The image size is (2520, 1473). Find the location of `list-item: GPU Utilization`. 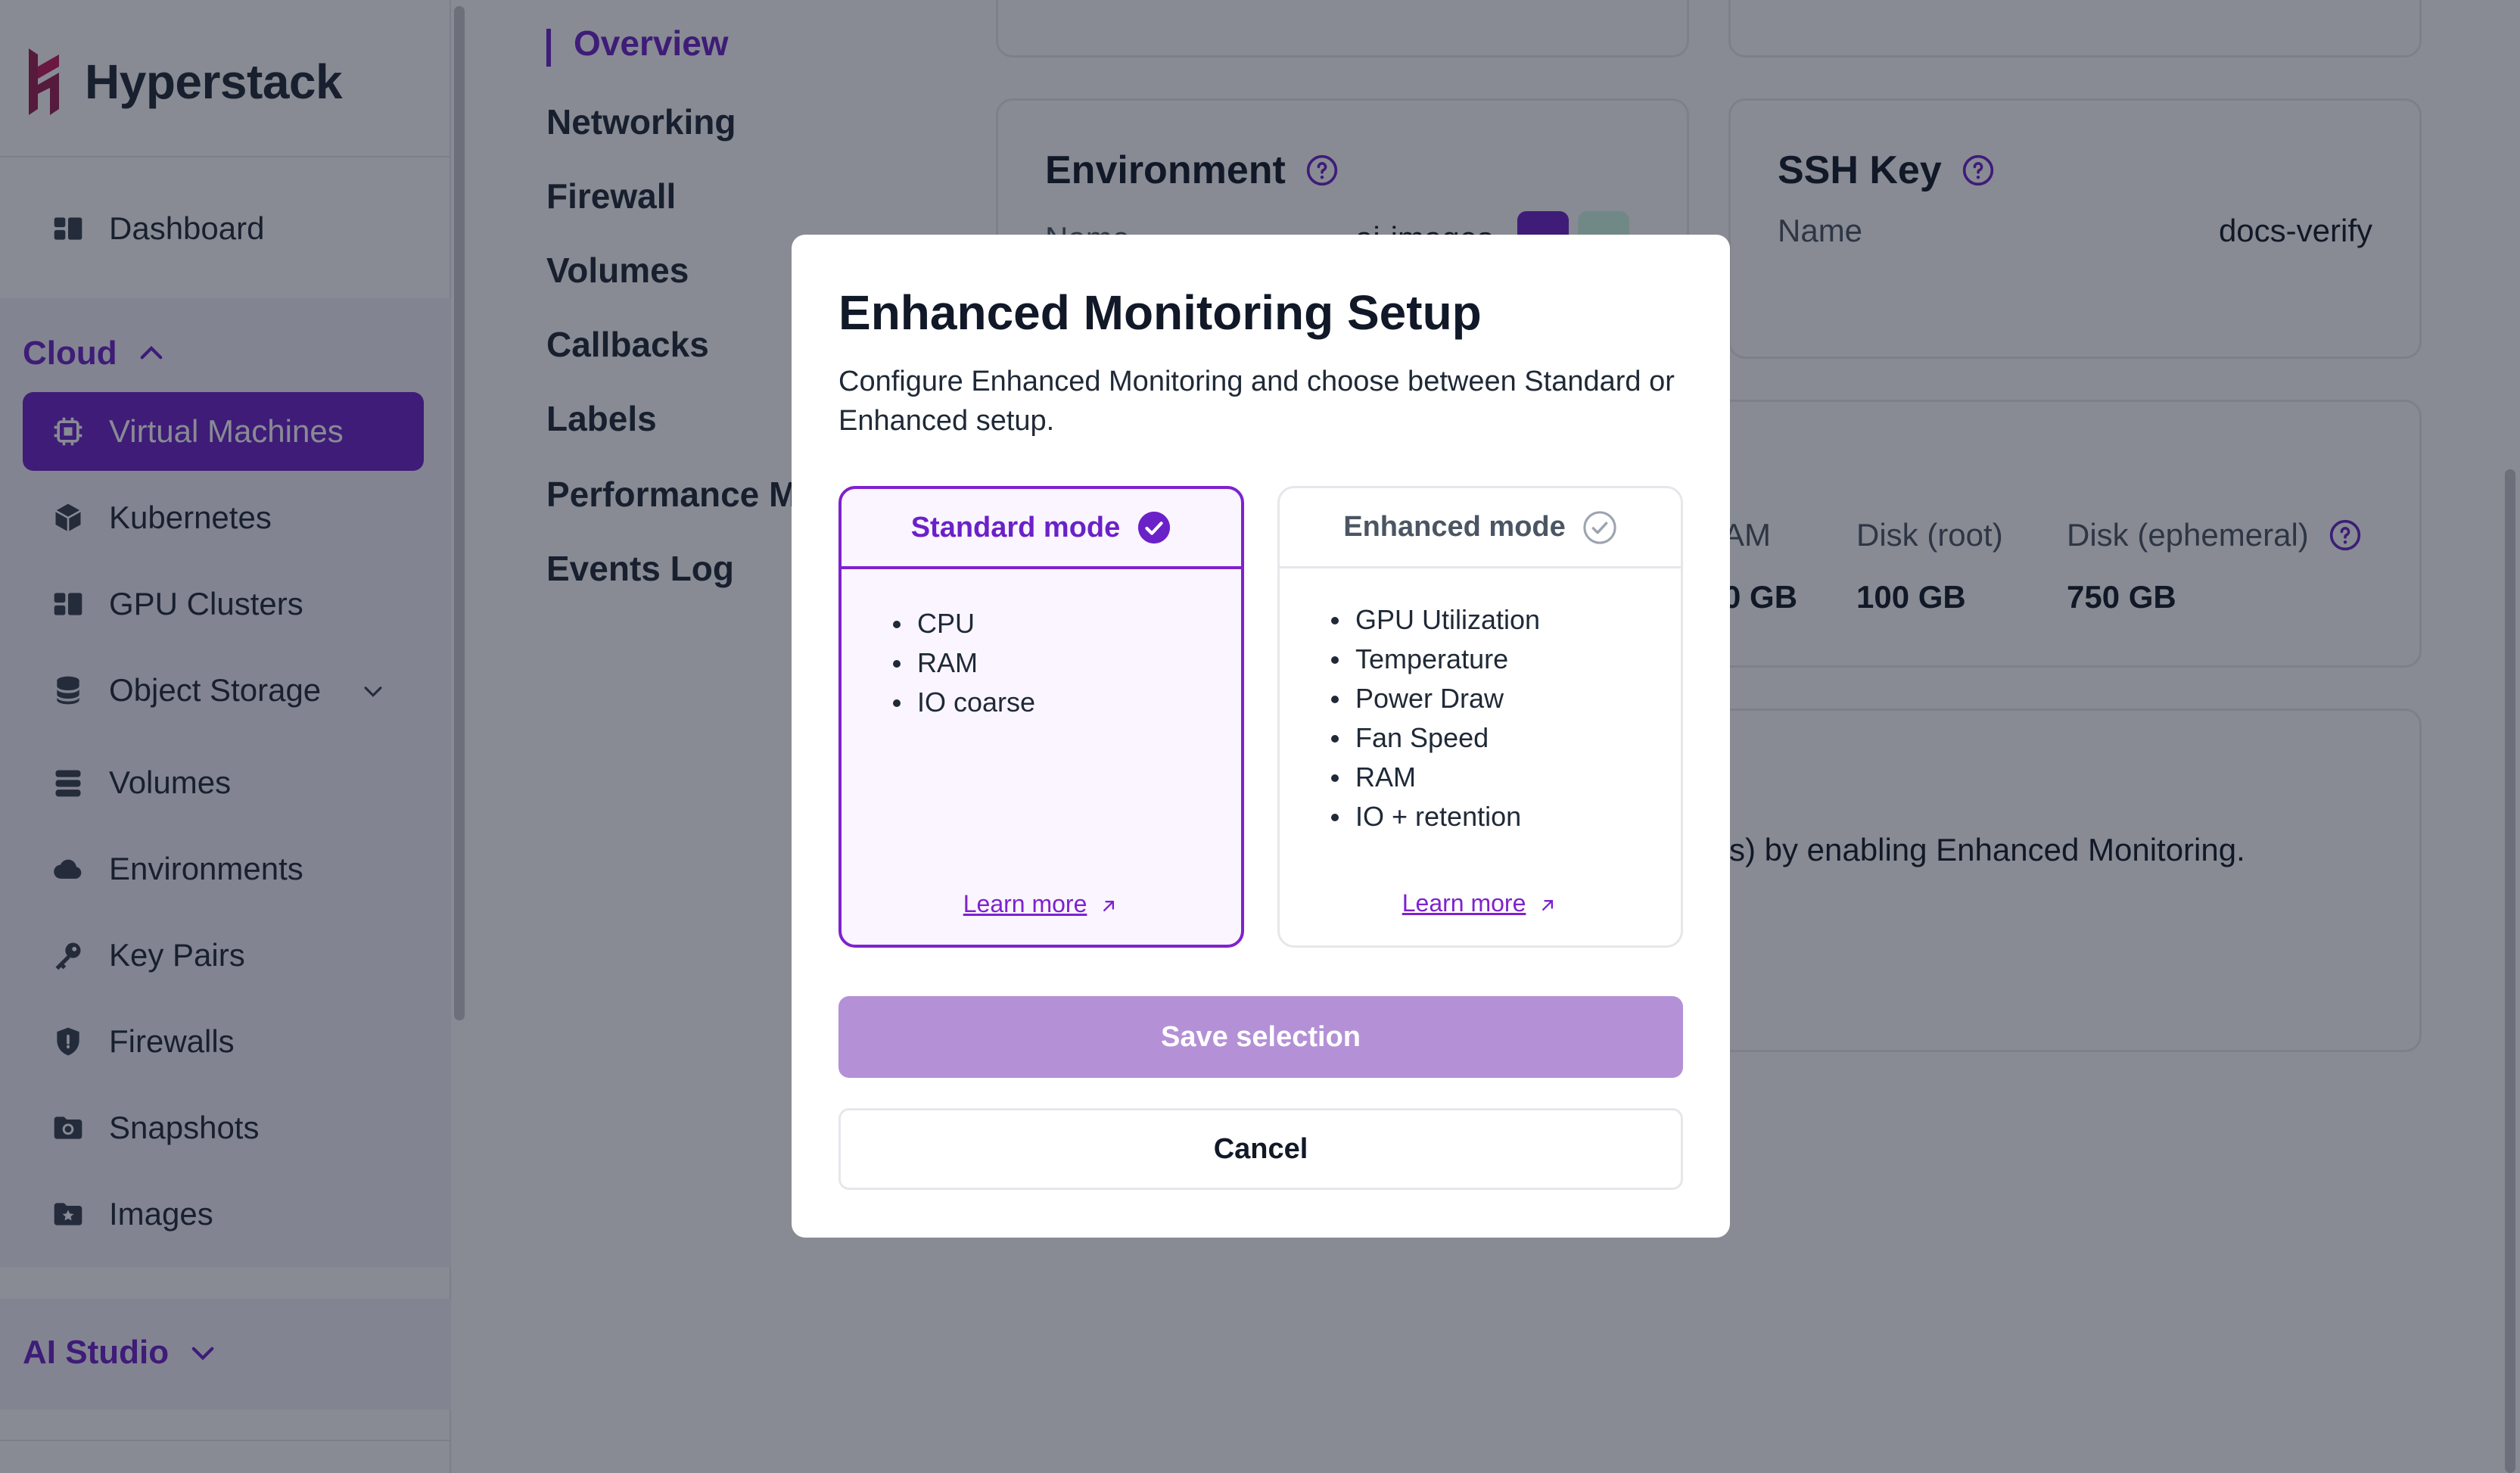

list-item: GPU Utilization is located at coordinates (1435, 620).